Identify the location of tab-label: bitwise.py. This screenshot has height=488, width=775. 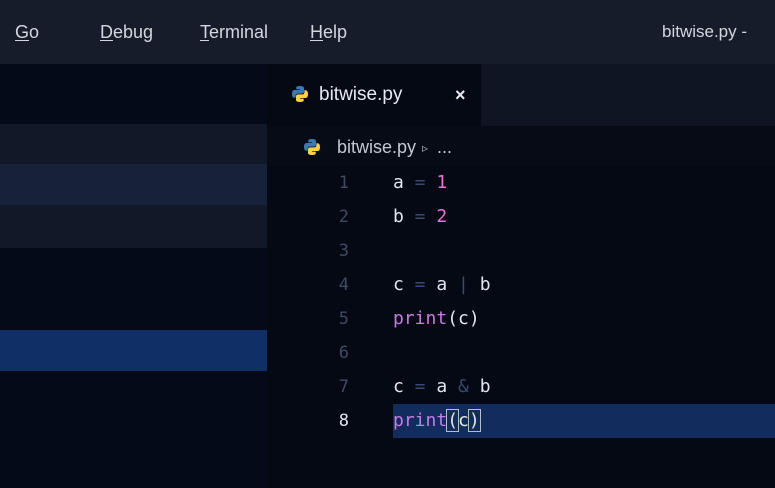
(361, 94).